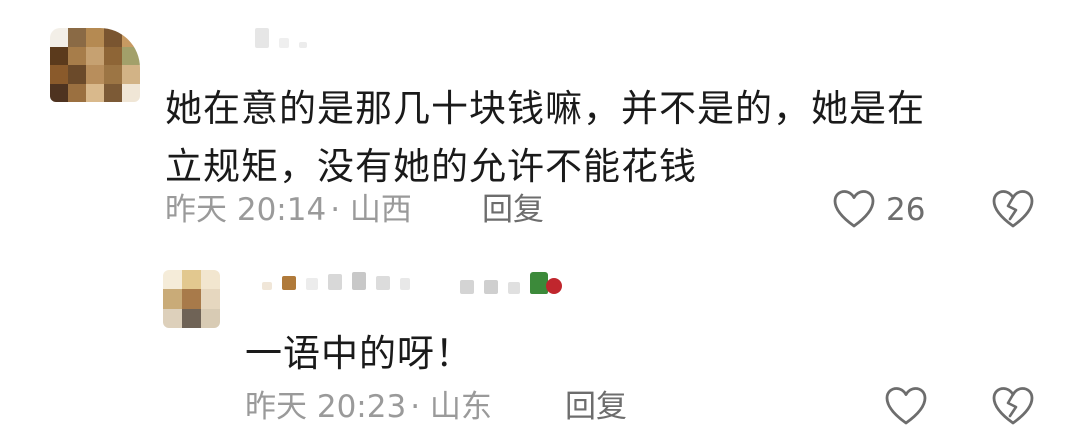  I want to click on comment-location: · 山西, so click(371, 210).